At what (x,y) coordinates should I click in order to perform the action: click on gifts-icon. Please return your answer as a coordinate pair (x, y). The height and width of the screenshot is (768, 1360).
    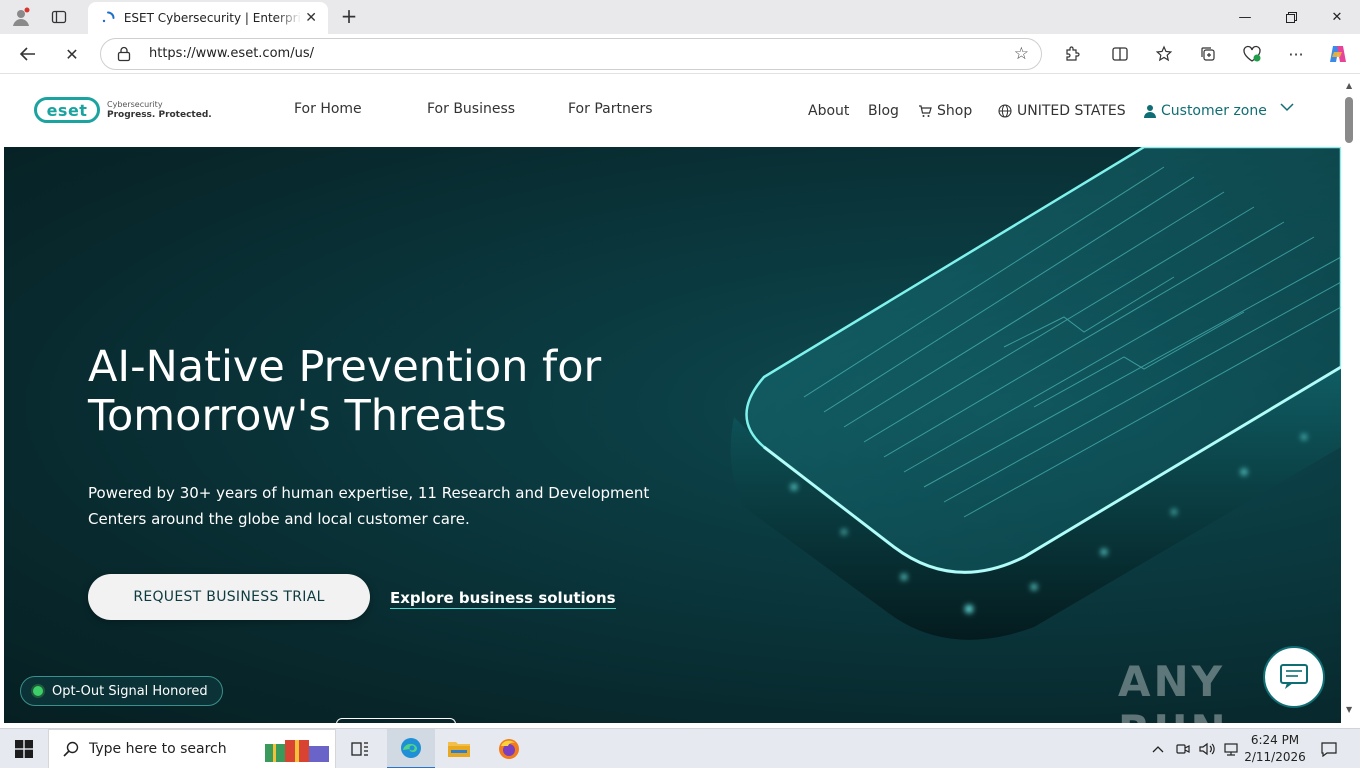
    Looking at the image, I should click on (297, 751).